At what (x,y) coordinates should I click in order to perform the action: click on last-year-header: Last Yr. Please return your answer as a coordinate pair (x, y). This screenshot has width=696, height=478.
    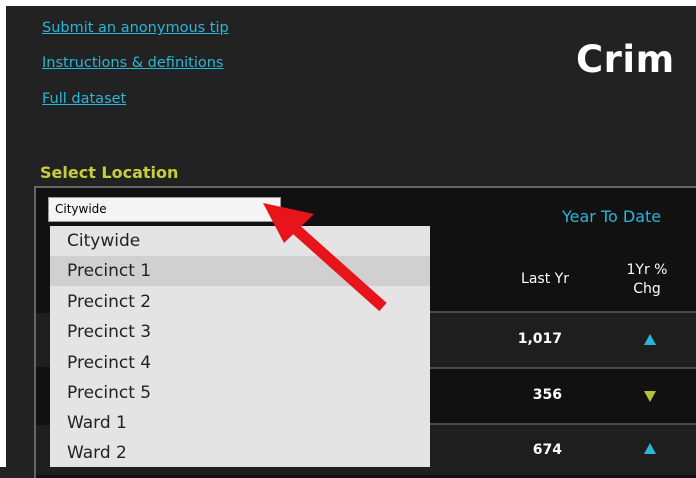
    Looking at the image, I should click on (545, 279).